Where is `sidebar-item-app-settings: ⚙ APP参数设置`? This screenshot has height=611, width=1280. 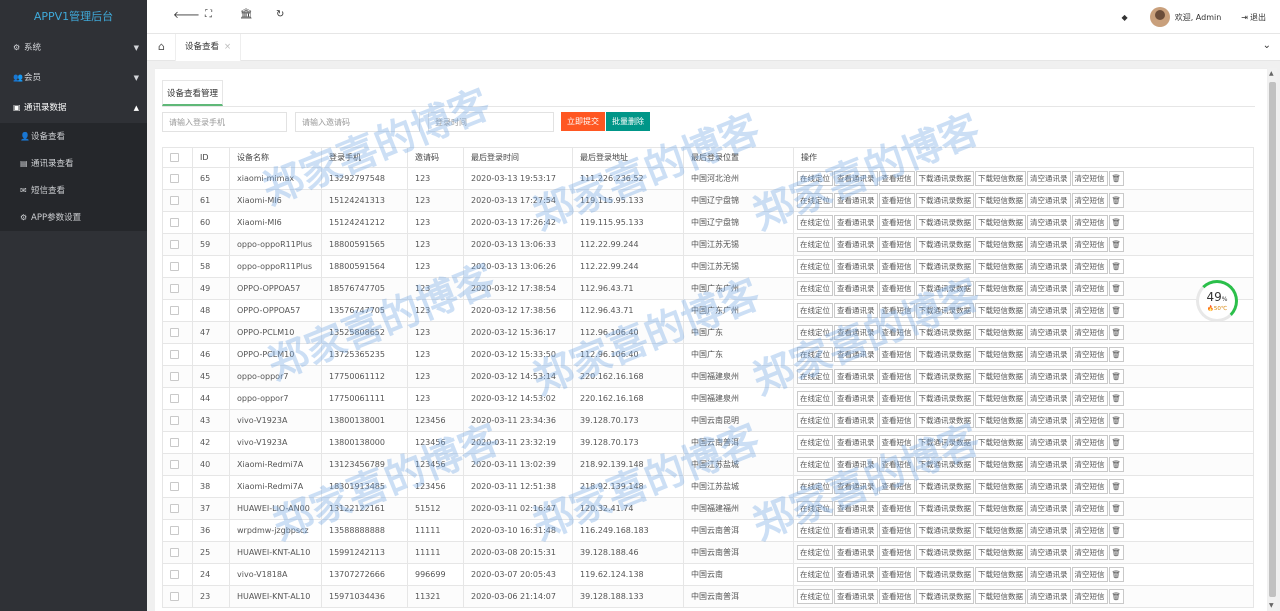
sidebar-item-app-settings: ⚙ APP参数设置 is located at coordinates (73, 217).